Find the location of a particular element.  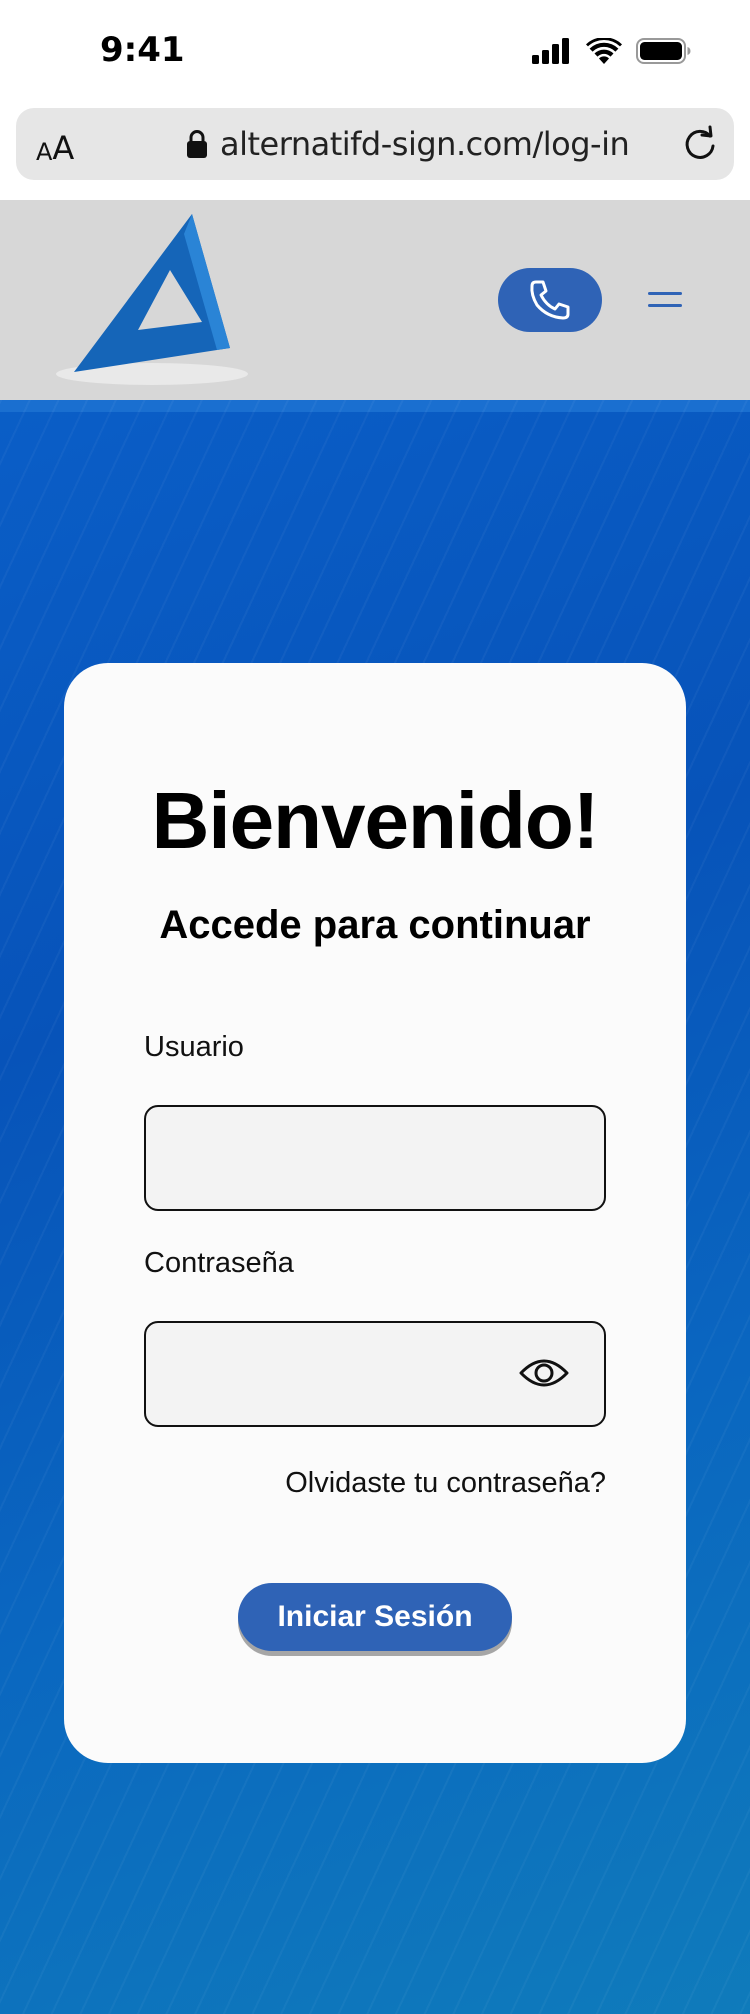

url-text: alternatifd-sign.com/log-in is located at coordinates (425, 144).